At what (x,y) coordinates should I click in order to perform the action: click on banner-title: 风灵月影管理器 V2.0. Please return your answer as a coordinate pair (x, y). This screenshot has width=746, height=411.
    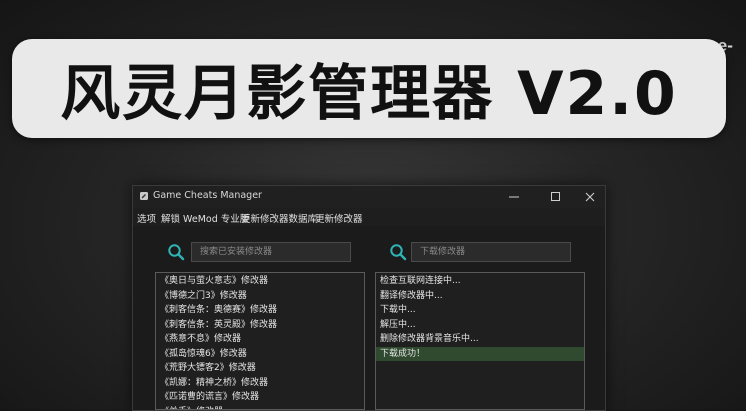
    Looking at the image, I should click on (369, 94).